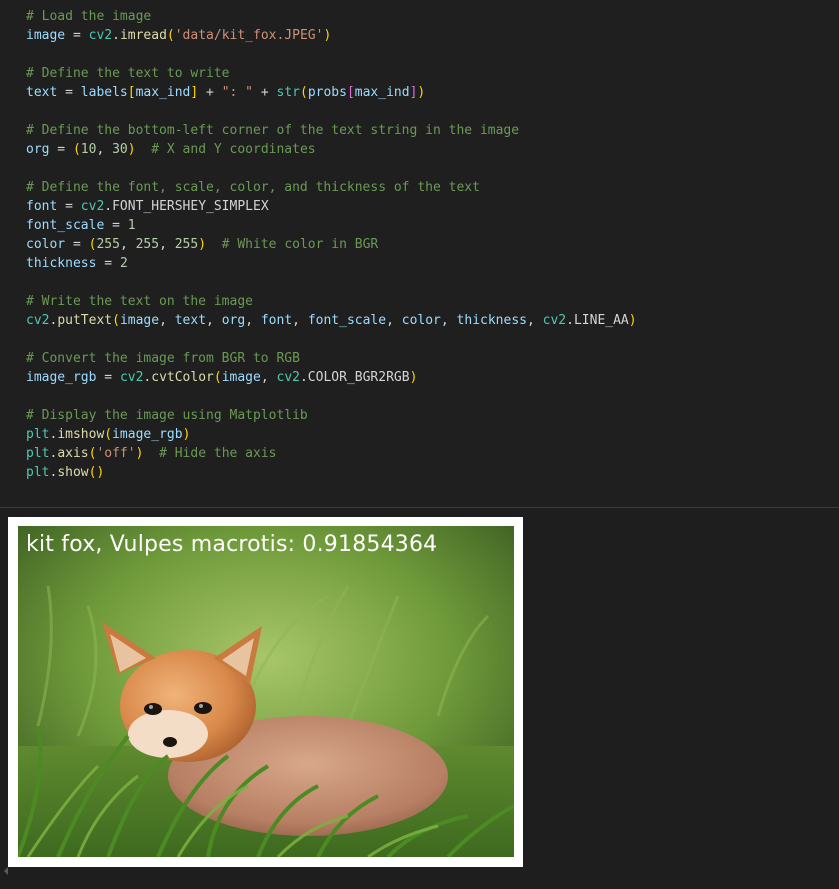 The height and width of the screenshot is (889, 839). What do you see at coordinates (163, 358) in the screenshot?
I see `code-token: # Convert the image from BGR to RGB` at bounding box center [163, 358].